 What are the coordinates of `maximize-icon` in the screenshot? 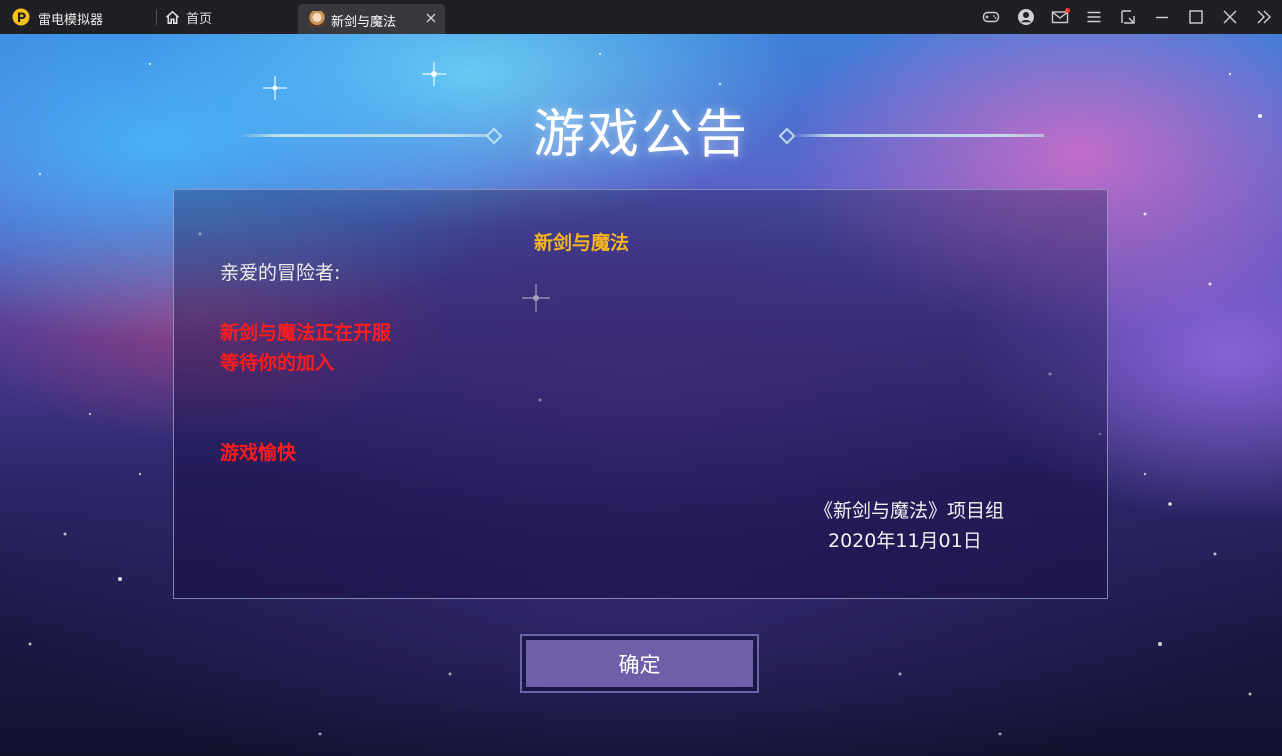 It's located at (1196, 17).